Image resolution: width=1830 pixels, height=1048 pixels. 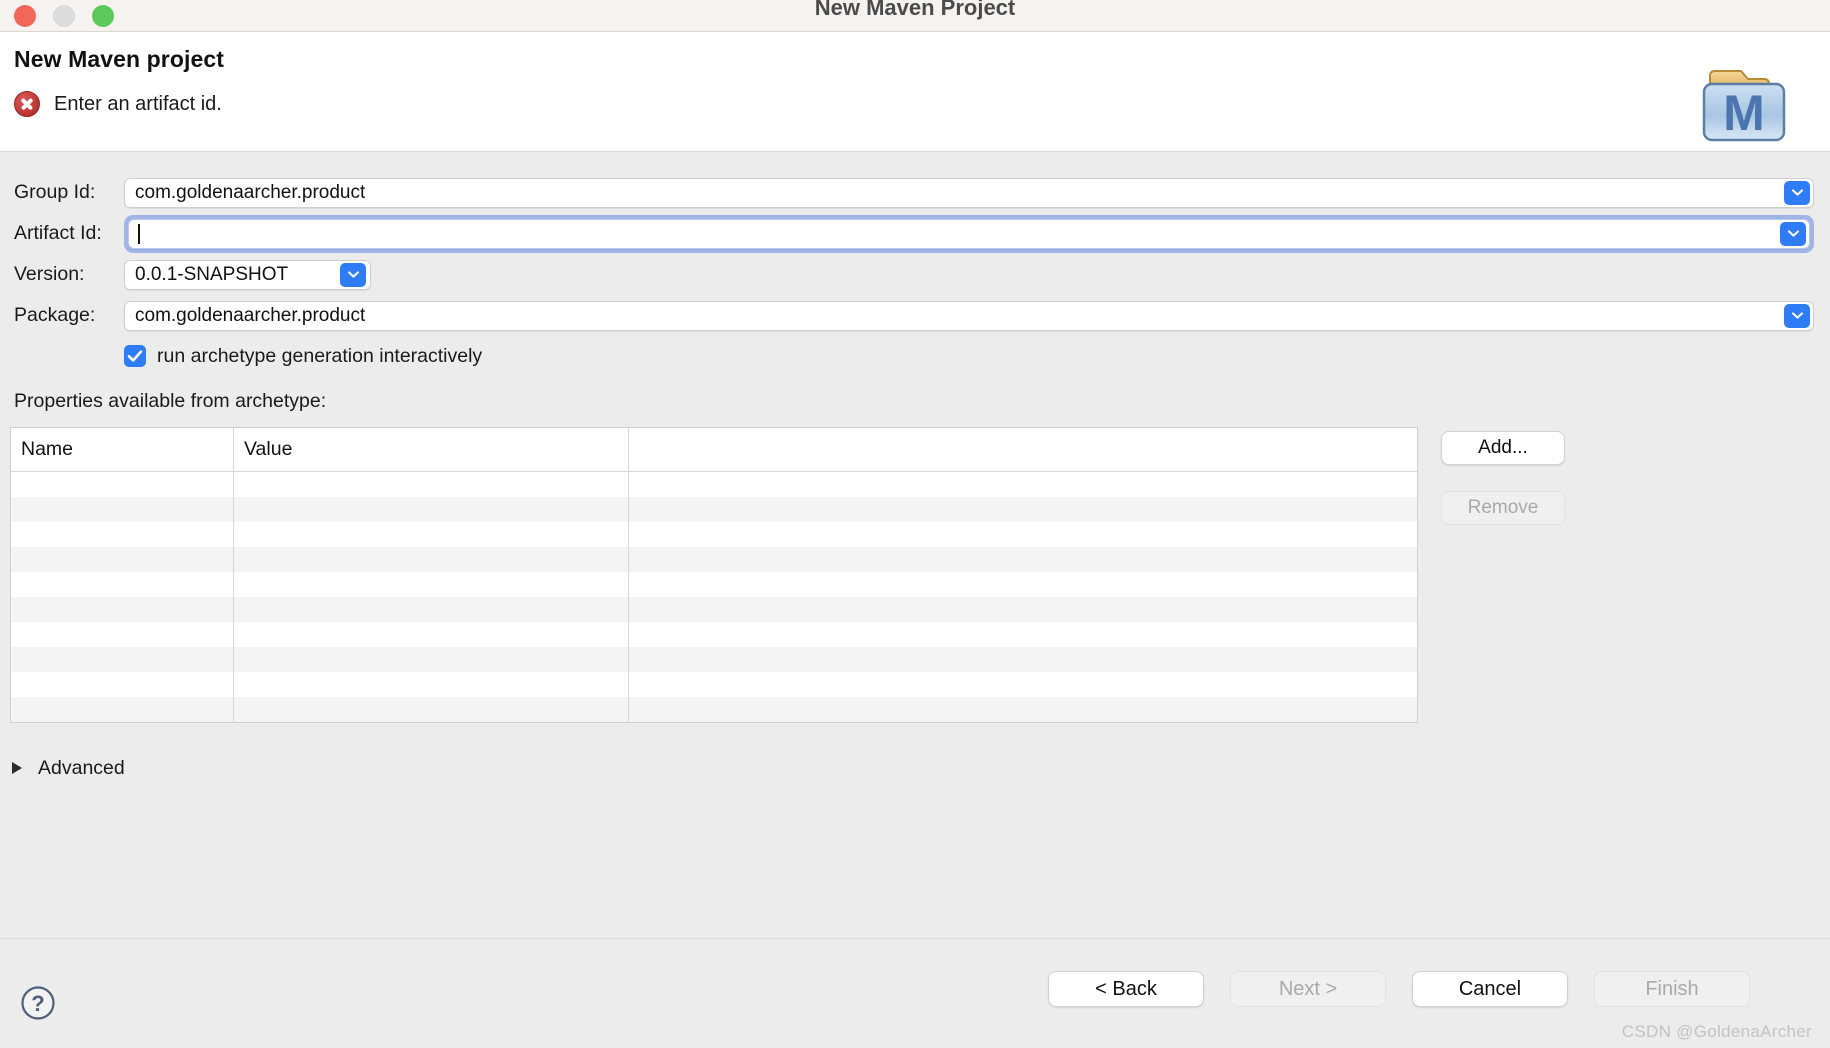 I want to click on package-value: com.goldenaarcher.product, so click(x=250, y=315).